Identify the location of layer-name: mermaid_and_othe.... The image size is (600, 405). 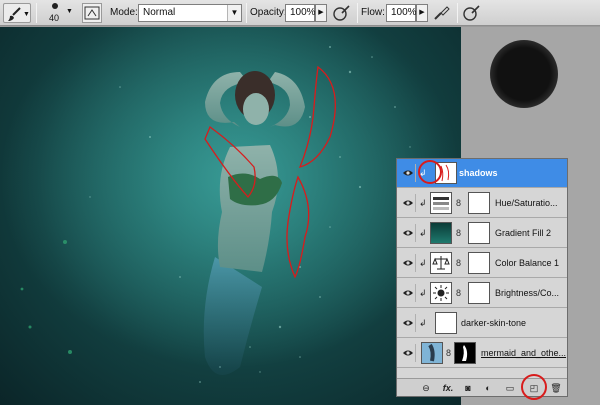
(523, 353).